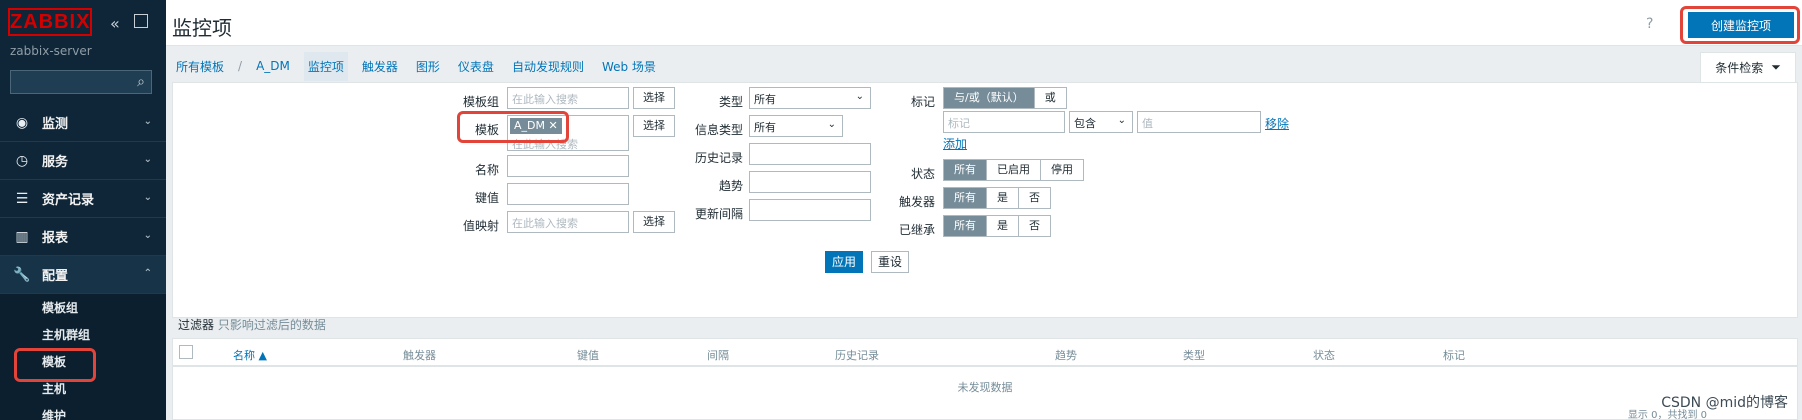 This screenshot has height=420, width=1802. What do you see at coordinates (916, 202) in the screenshot?
I see `triggers-label: 触发器` at bounding box center [916, 202].